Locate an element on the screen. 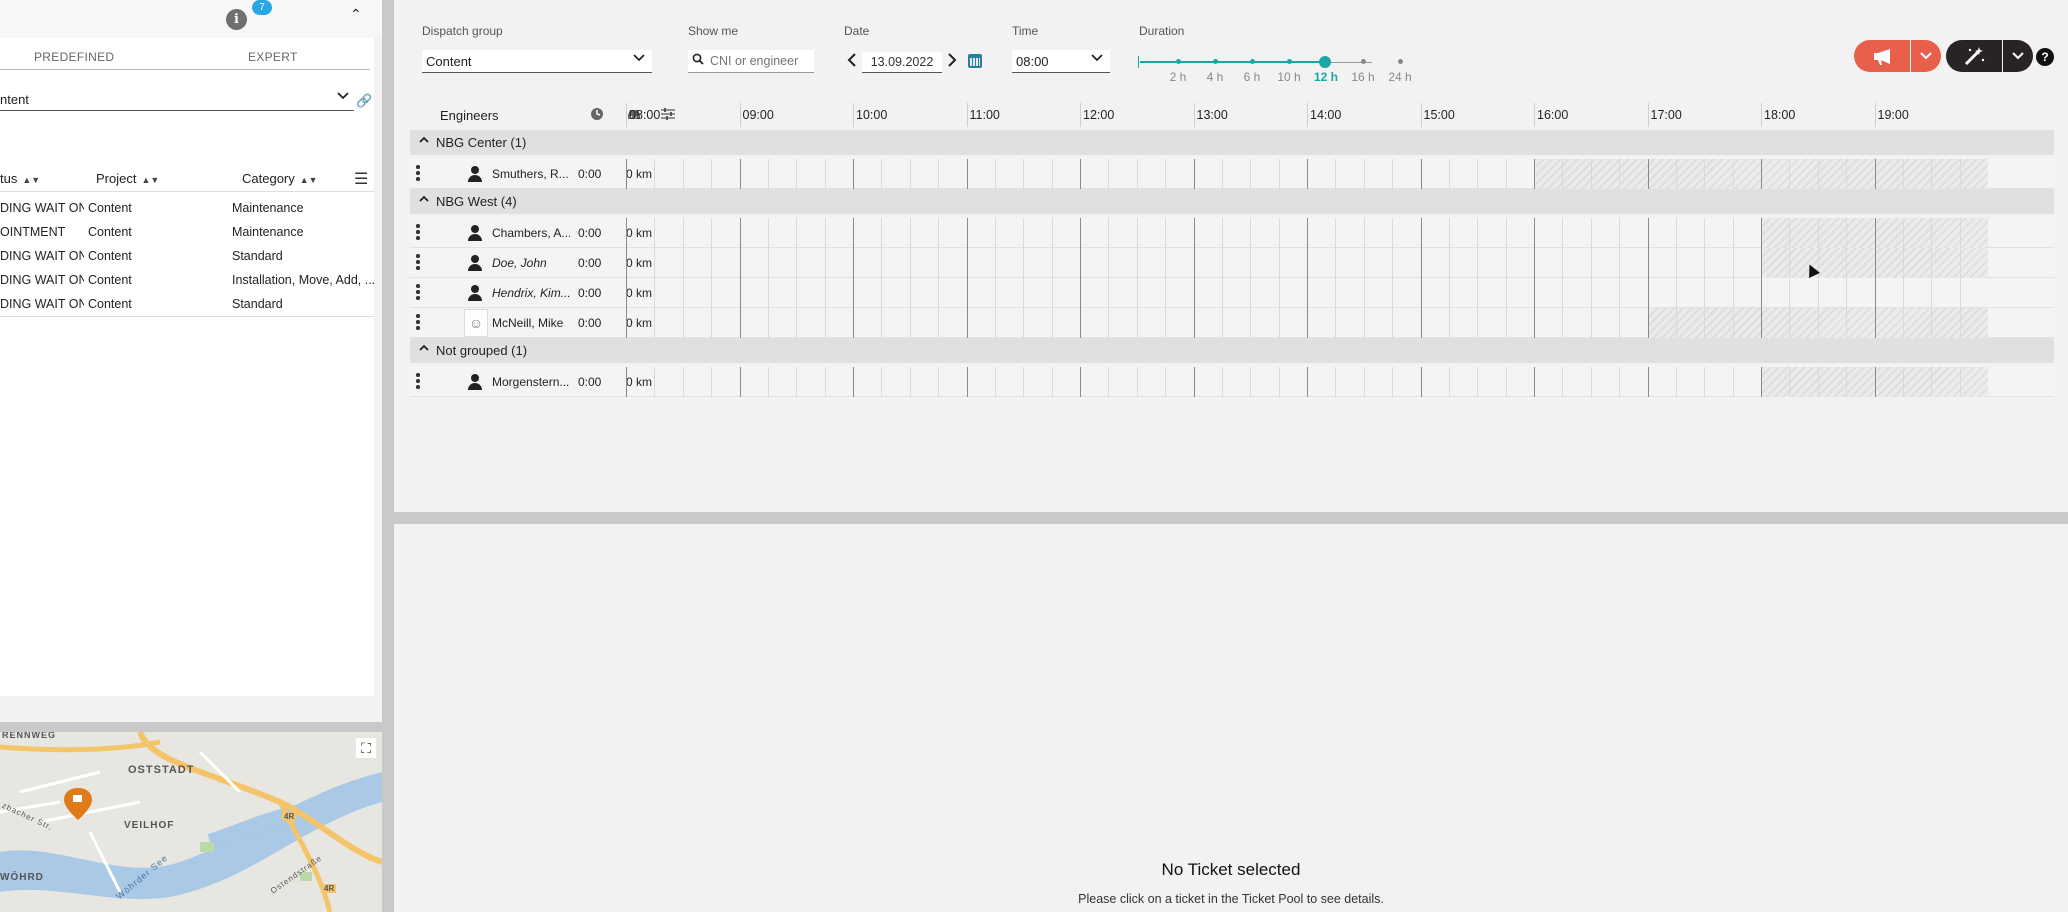  duration-option: 2 h is located at coordinates (1178, 77).